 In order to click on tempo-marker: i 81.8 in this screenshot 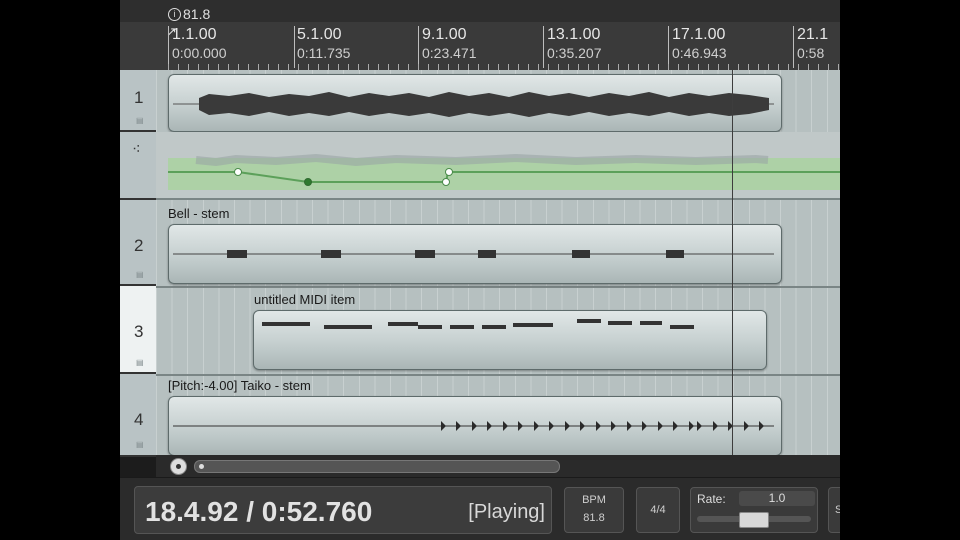, I will do `click(189, 14)`.